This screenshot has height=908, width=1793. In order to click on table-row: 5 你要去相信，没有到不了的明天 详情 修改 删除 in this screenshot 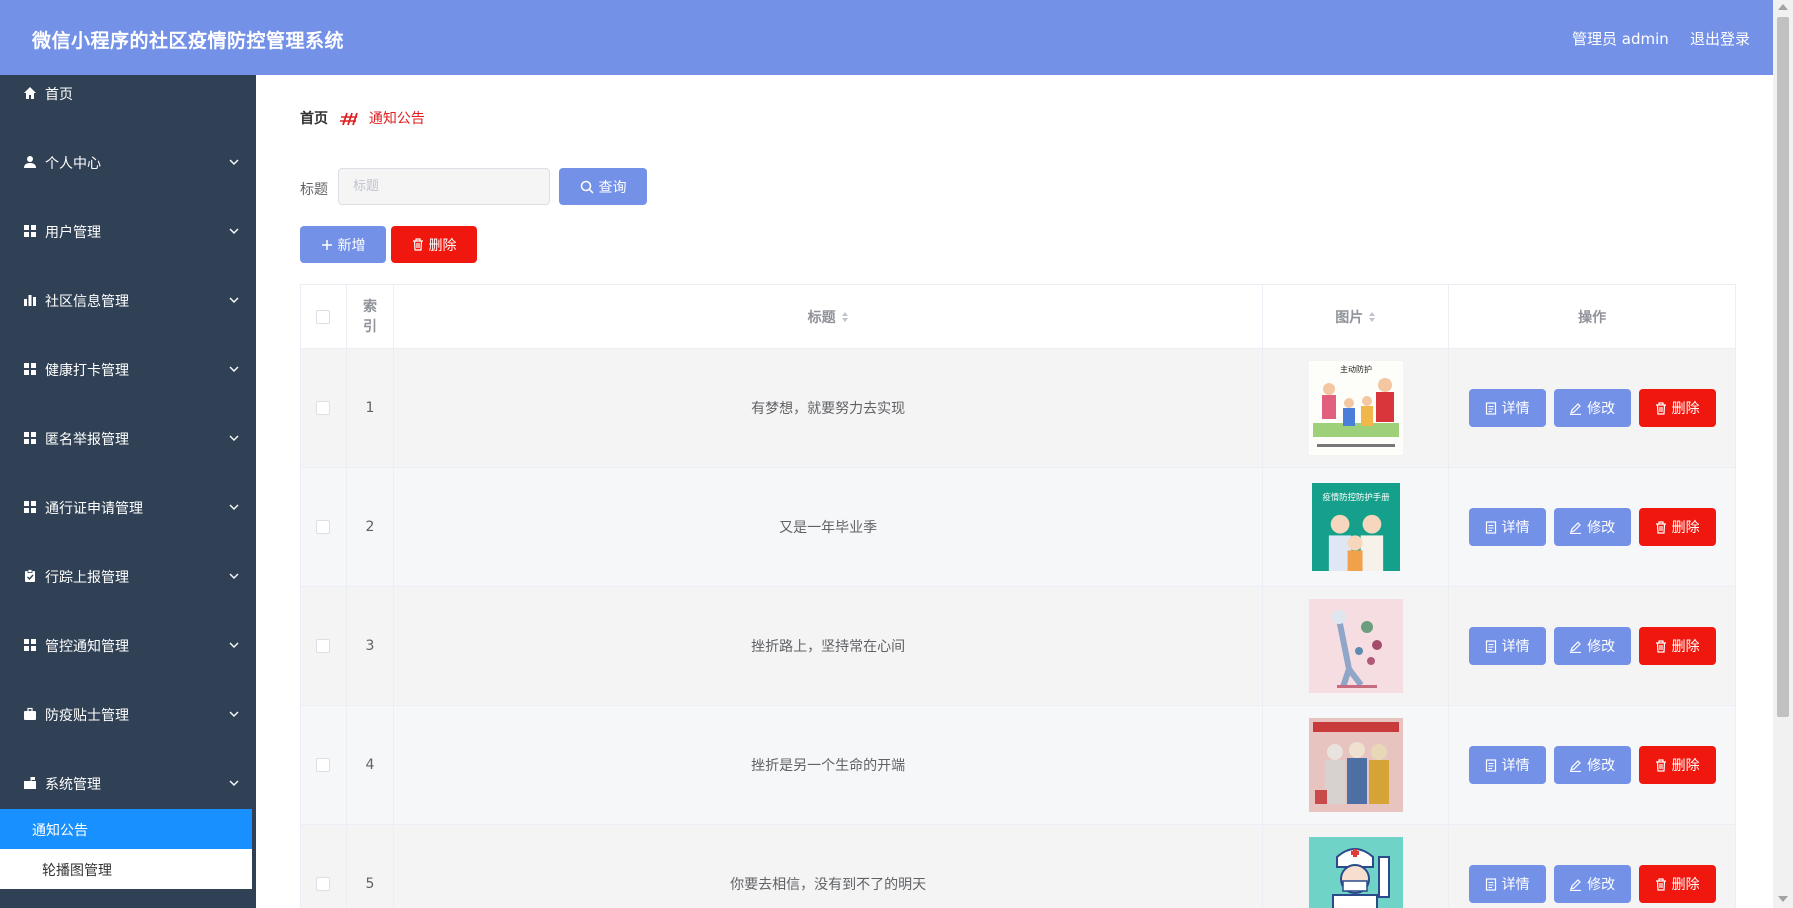, I will do `click(1018, 866)`.